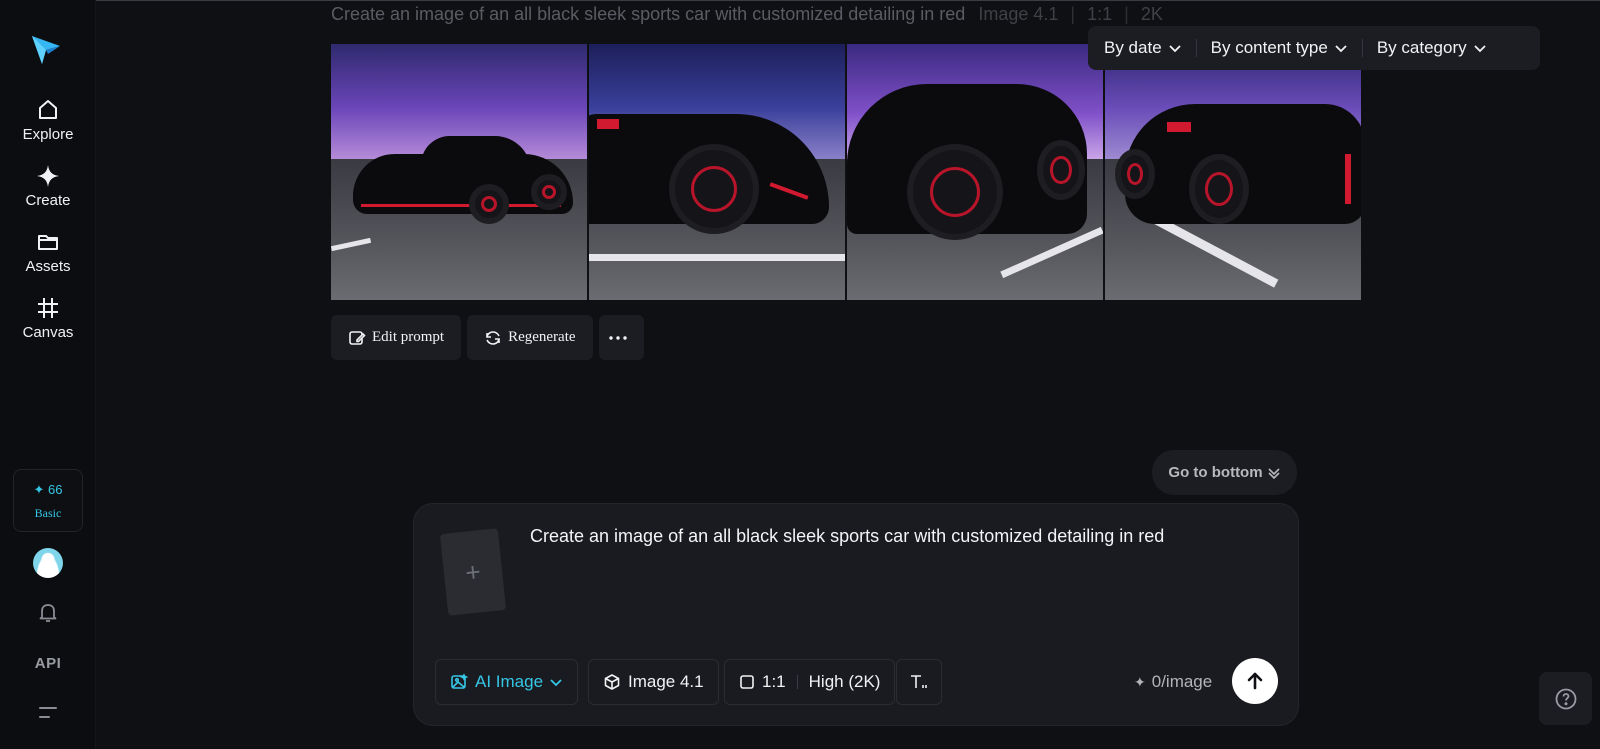 The height and width of the screenshot is (749, 1600). What do you see at coordinates (542, 337) in the screenshot?
I see `regenerate-label: Regenerate` at bounding box center [542, 337].